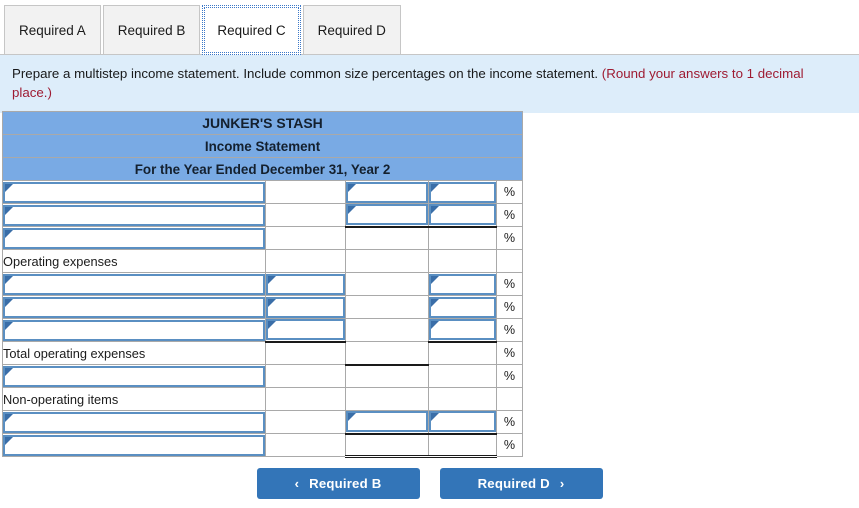 This screenshot has width=859, height=508. I want to click on account-label-text: Total operating expenses, so click(74, 353).